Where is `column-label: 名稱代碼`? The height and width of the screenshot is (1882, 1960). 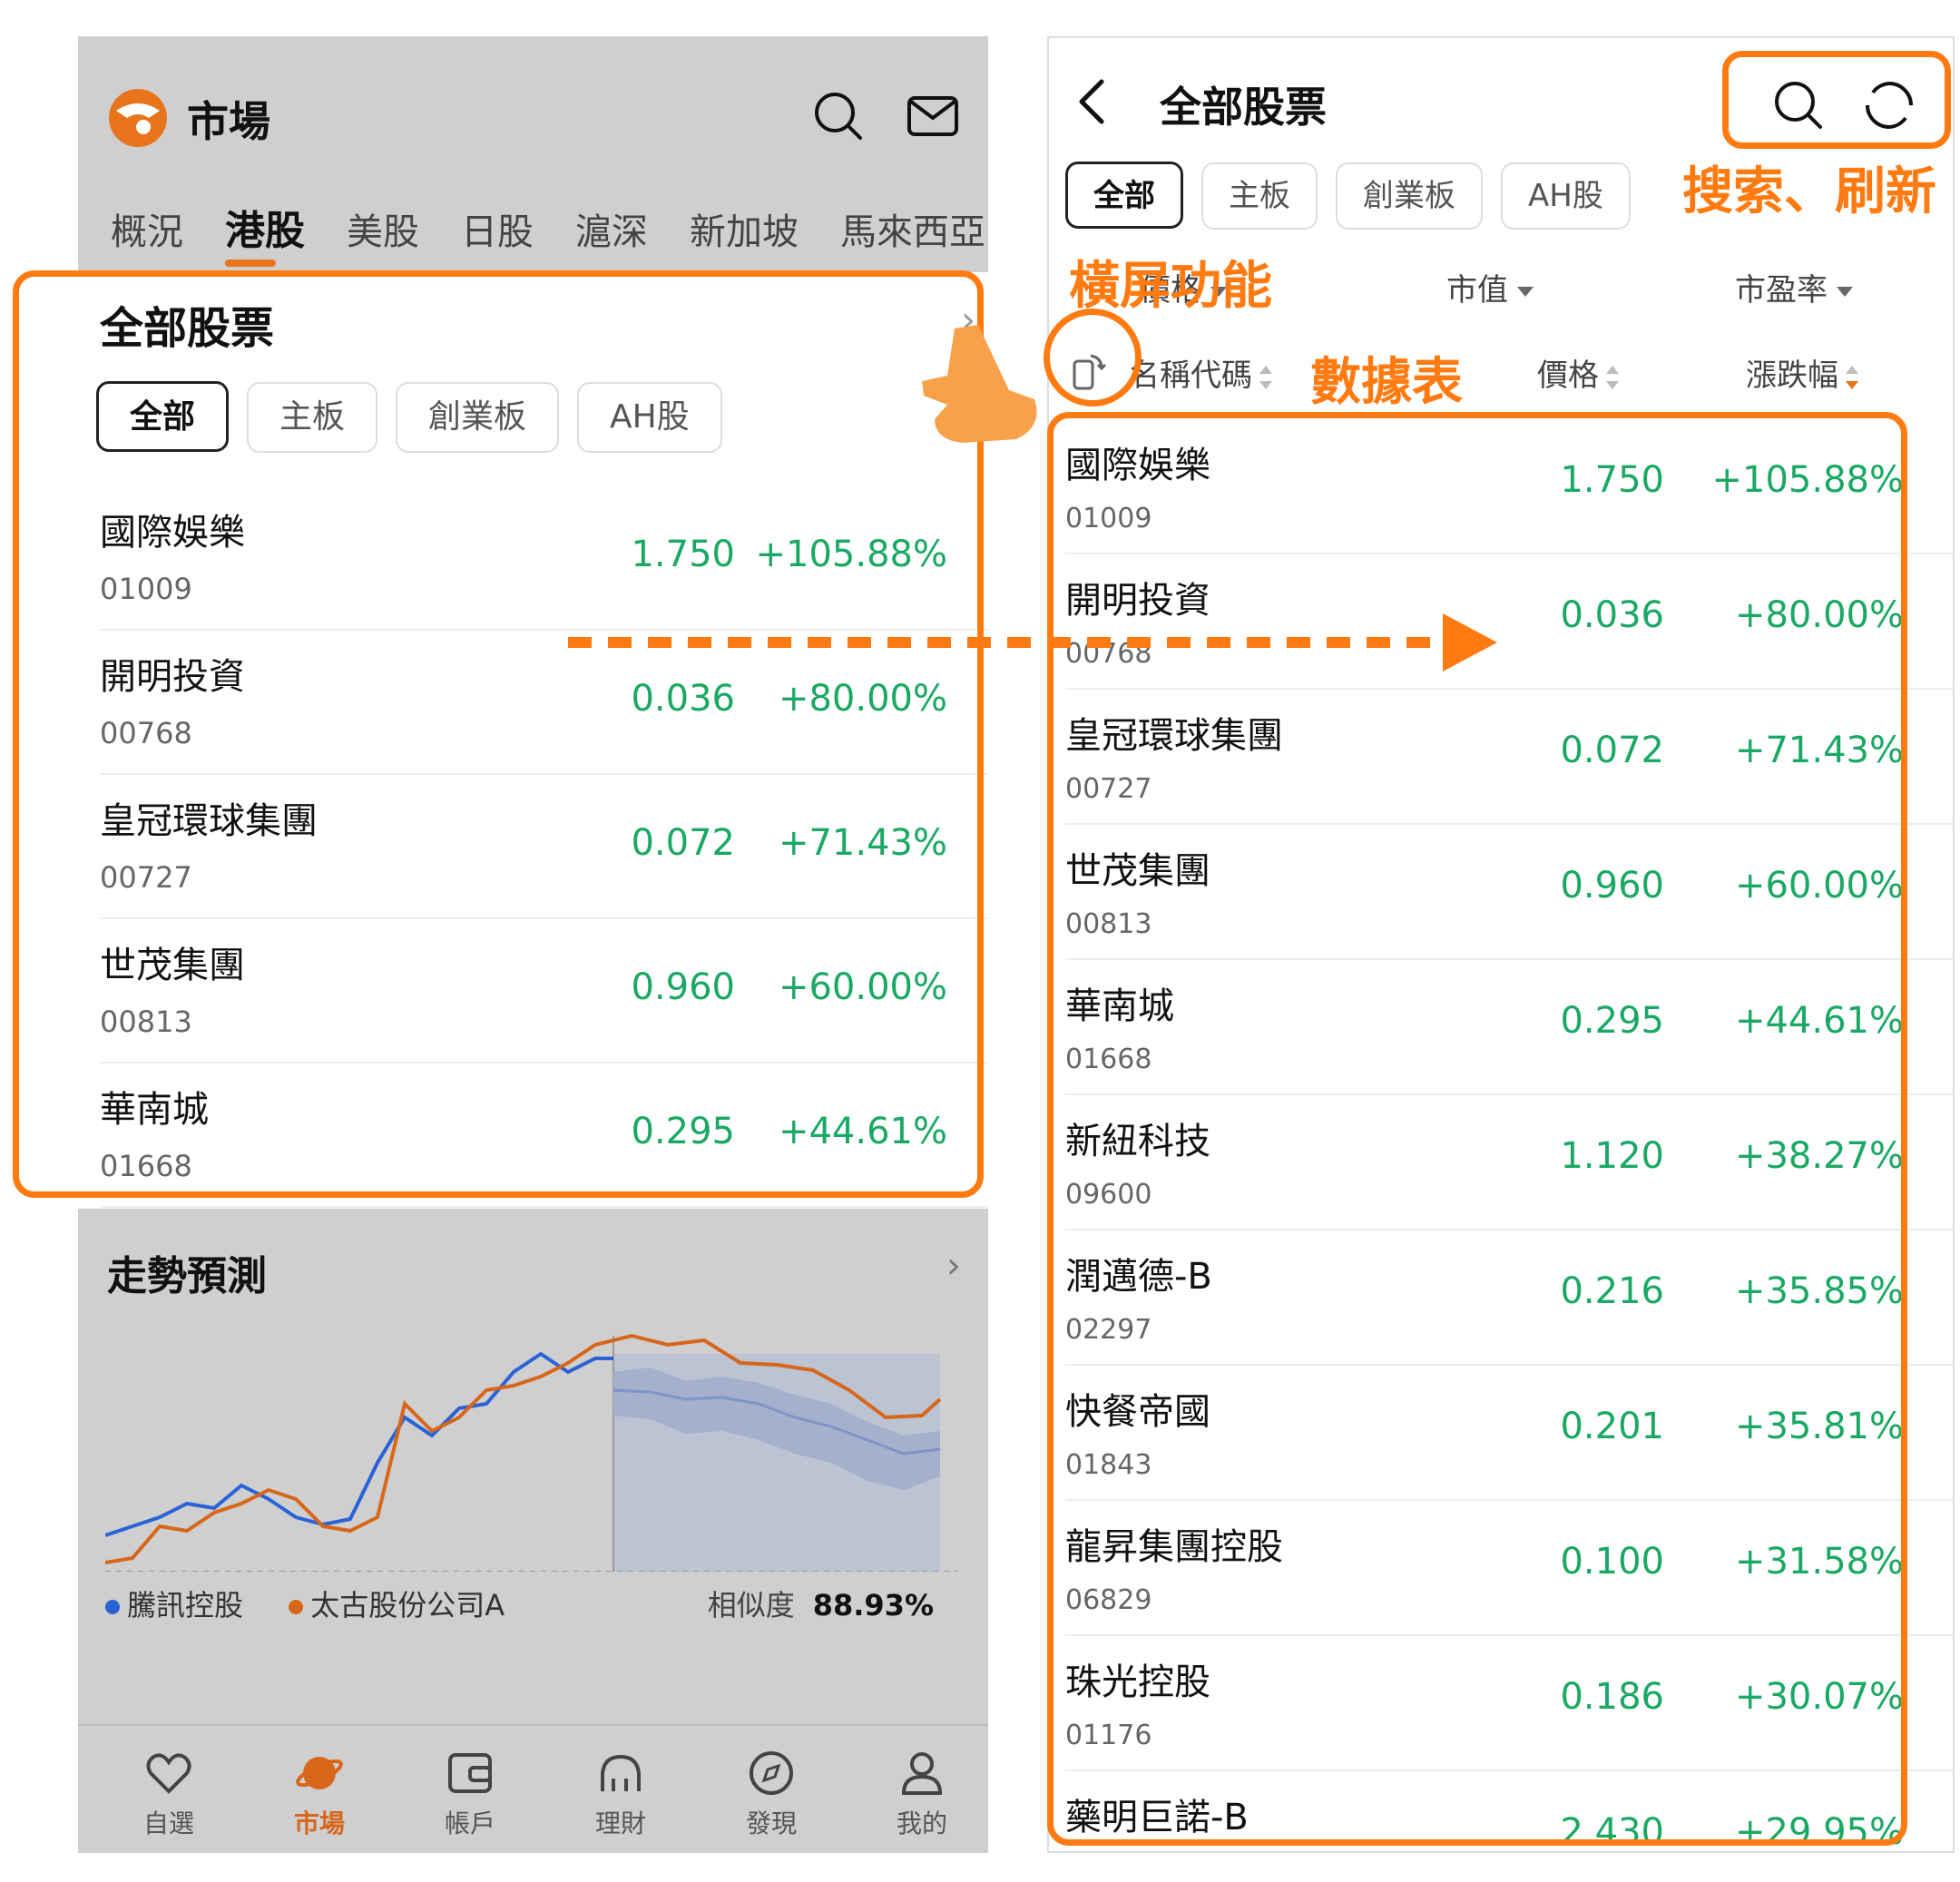 column-label: 名稱代碼 is located at coordinates (1190, 376).